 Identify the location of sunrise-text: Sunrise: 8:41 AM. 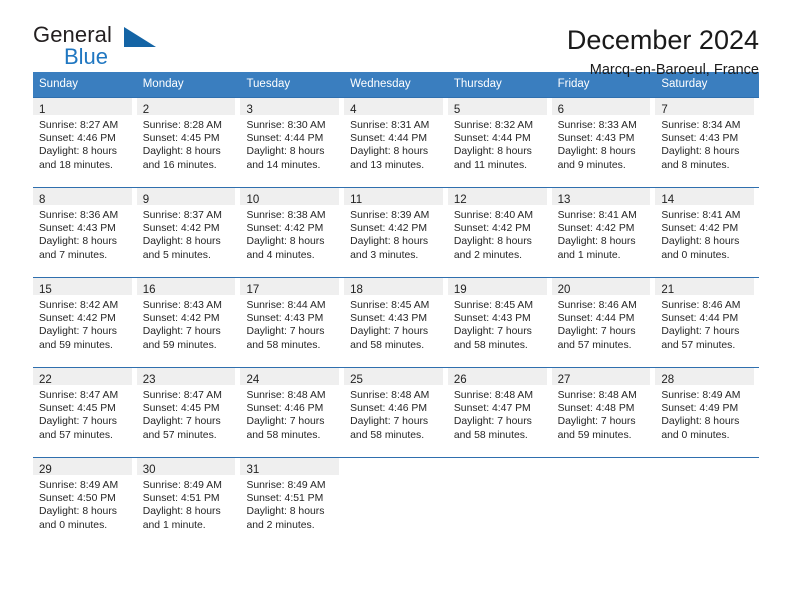
(597, 215).